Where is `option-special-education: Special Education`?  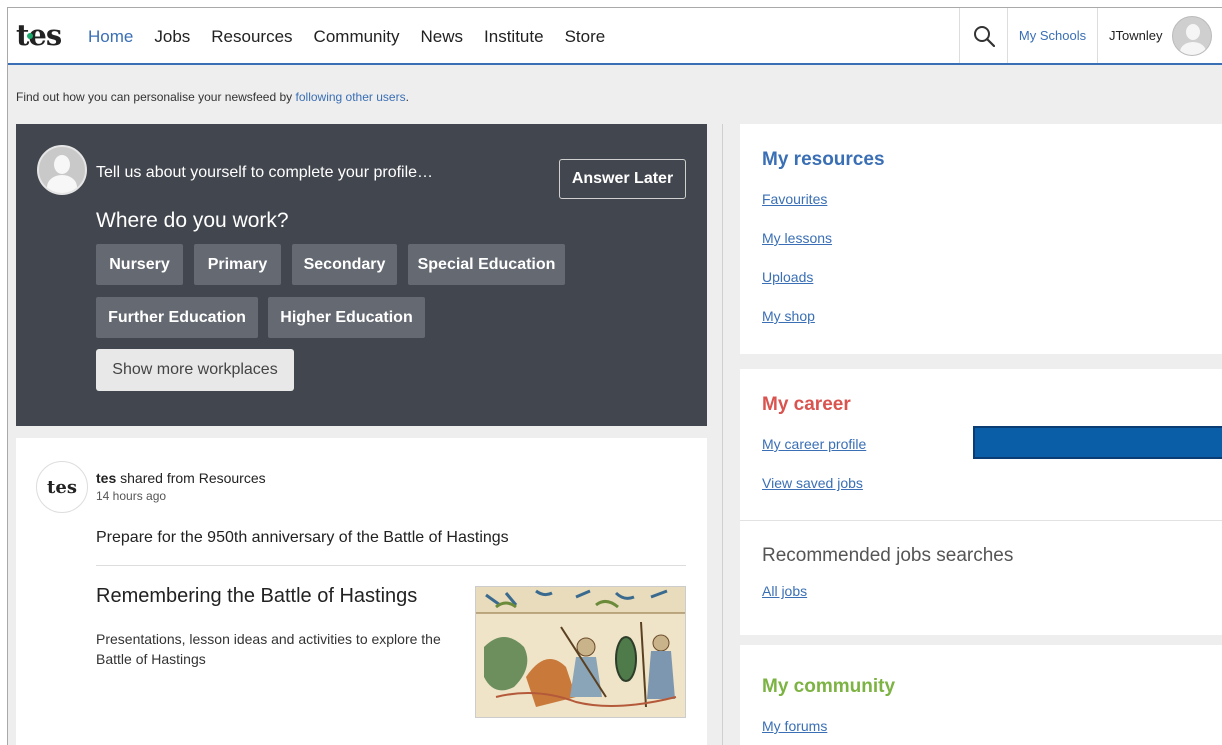 option-special-education: Special Education is located at coordinates (486, 264).